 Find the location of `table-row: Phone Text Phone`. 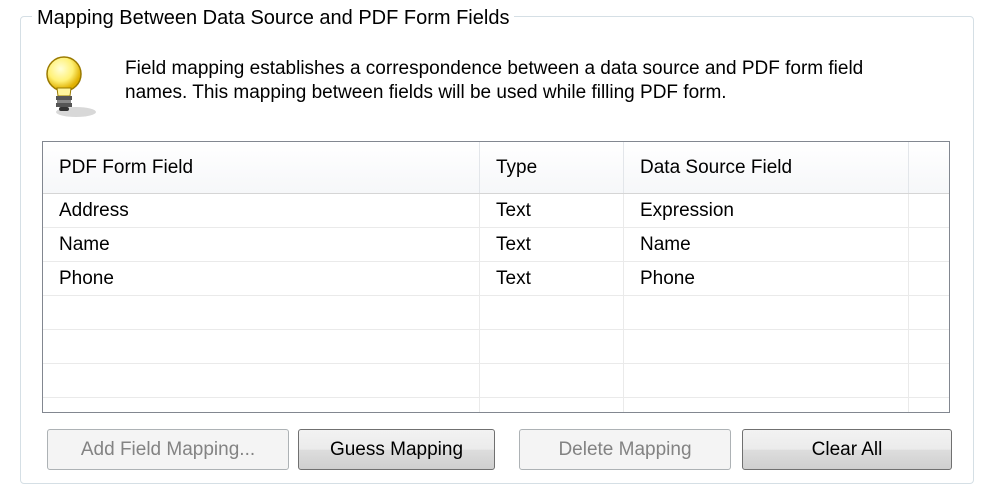

table-row: Phone Text Phone is located at coordinates (496, 279).